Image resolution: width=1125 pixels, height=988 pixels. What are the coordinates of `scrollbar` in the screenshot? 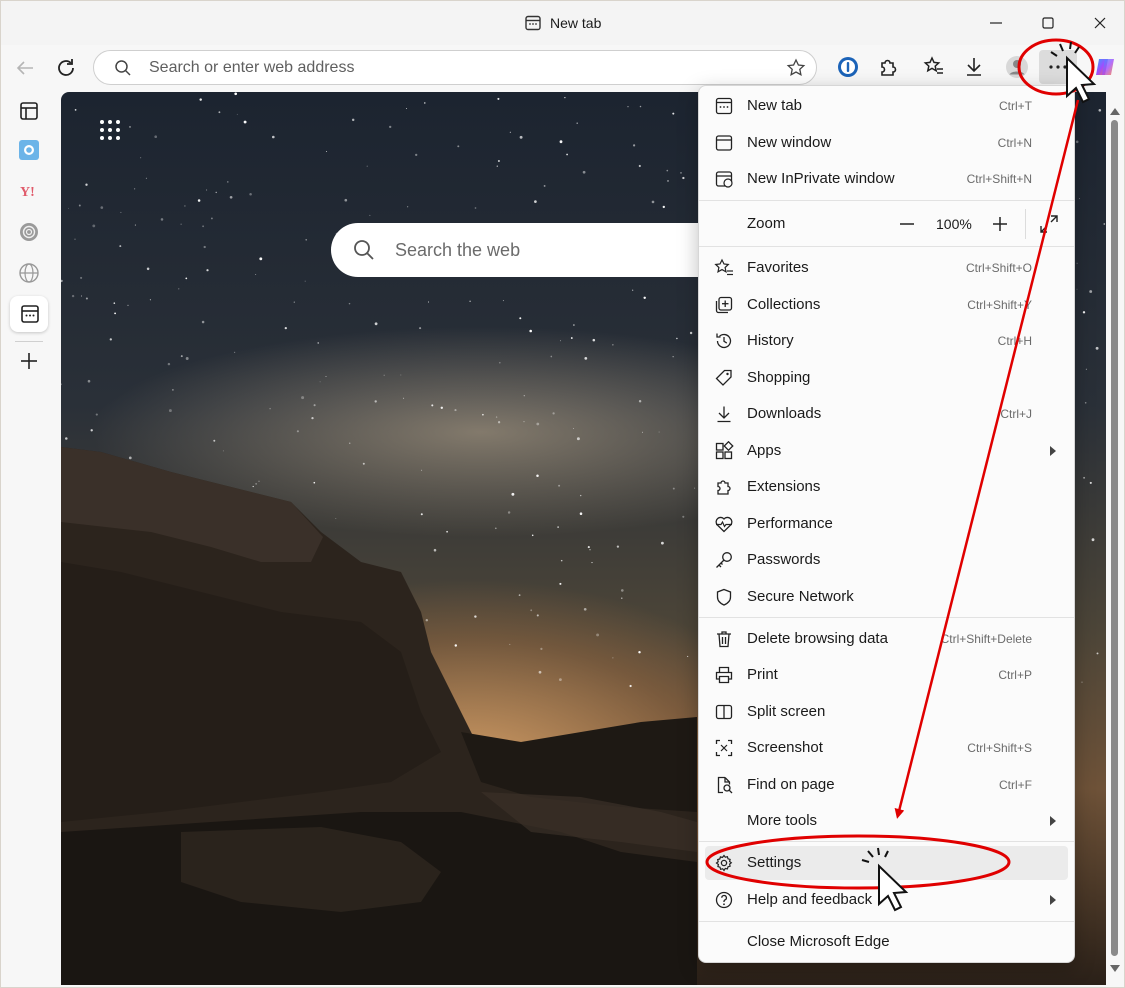 It's located at (1115, 538).